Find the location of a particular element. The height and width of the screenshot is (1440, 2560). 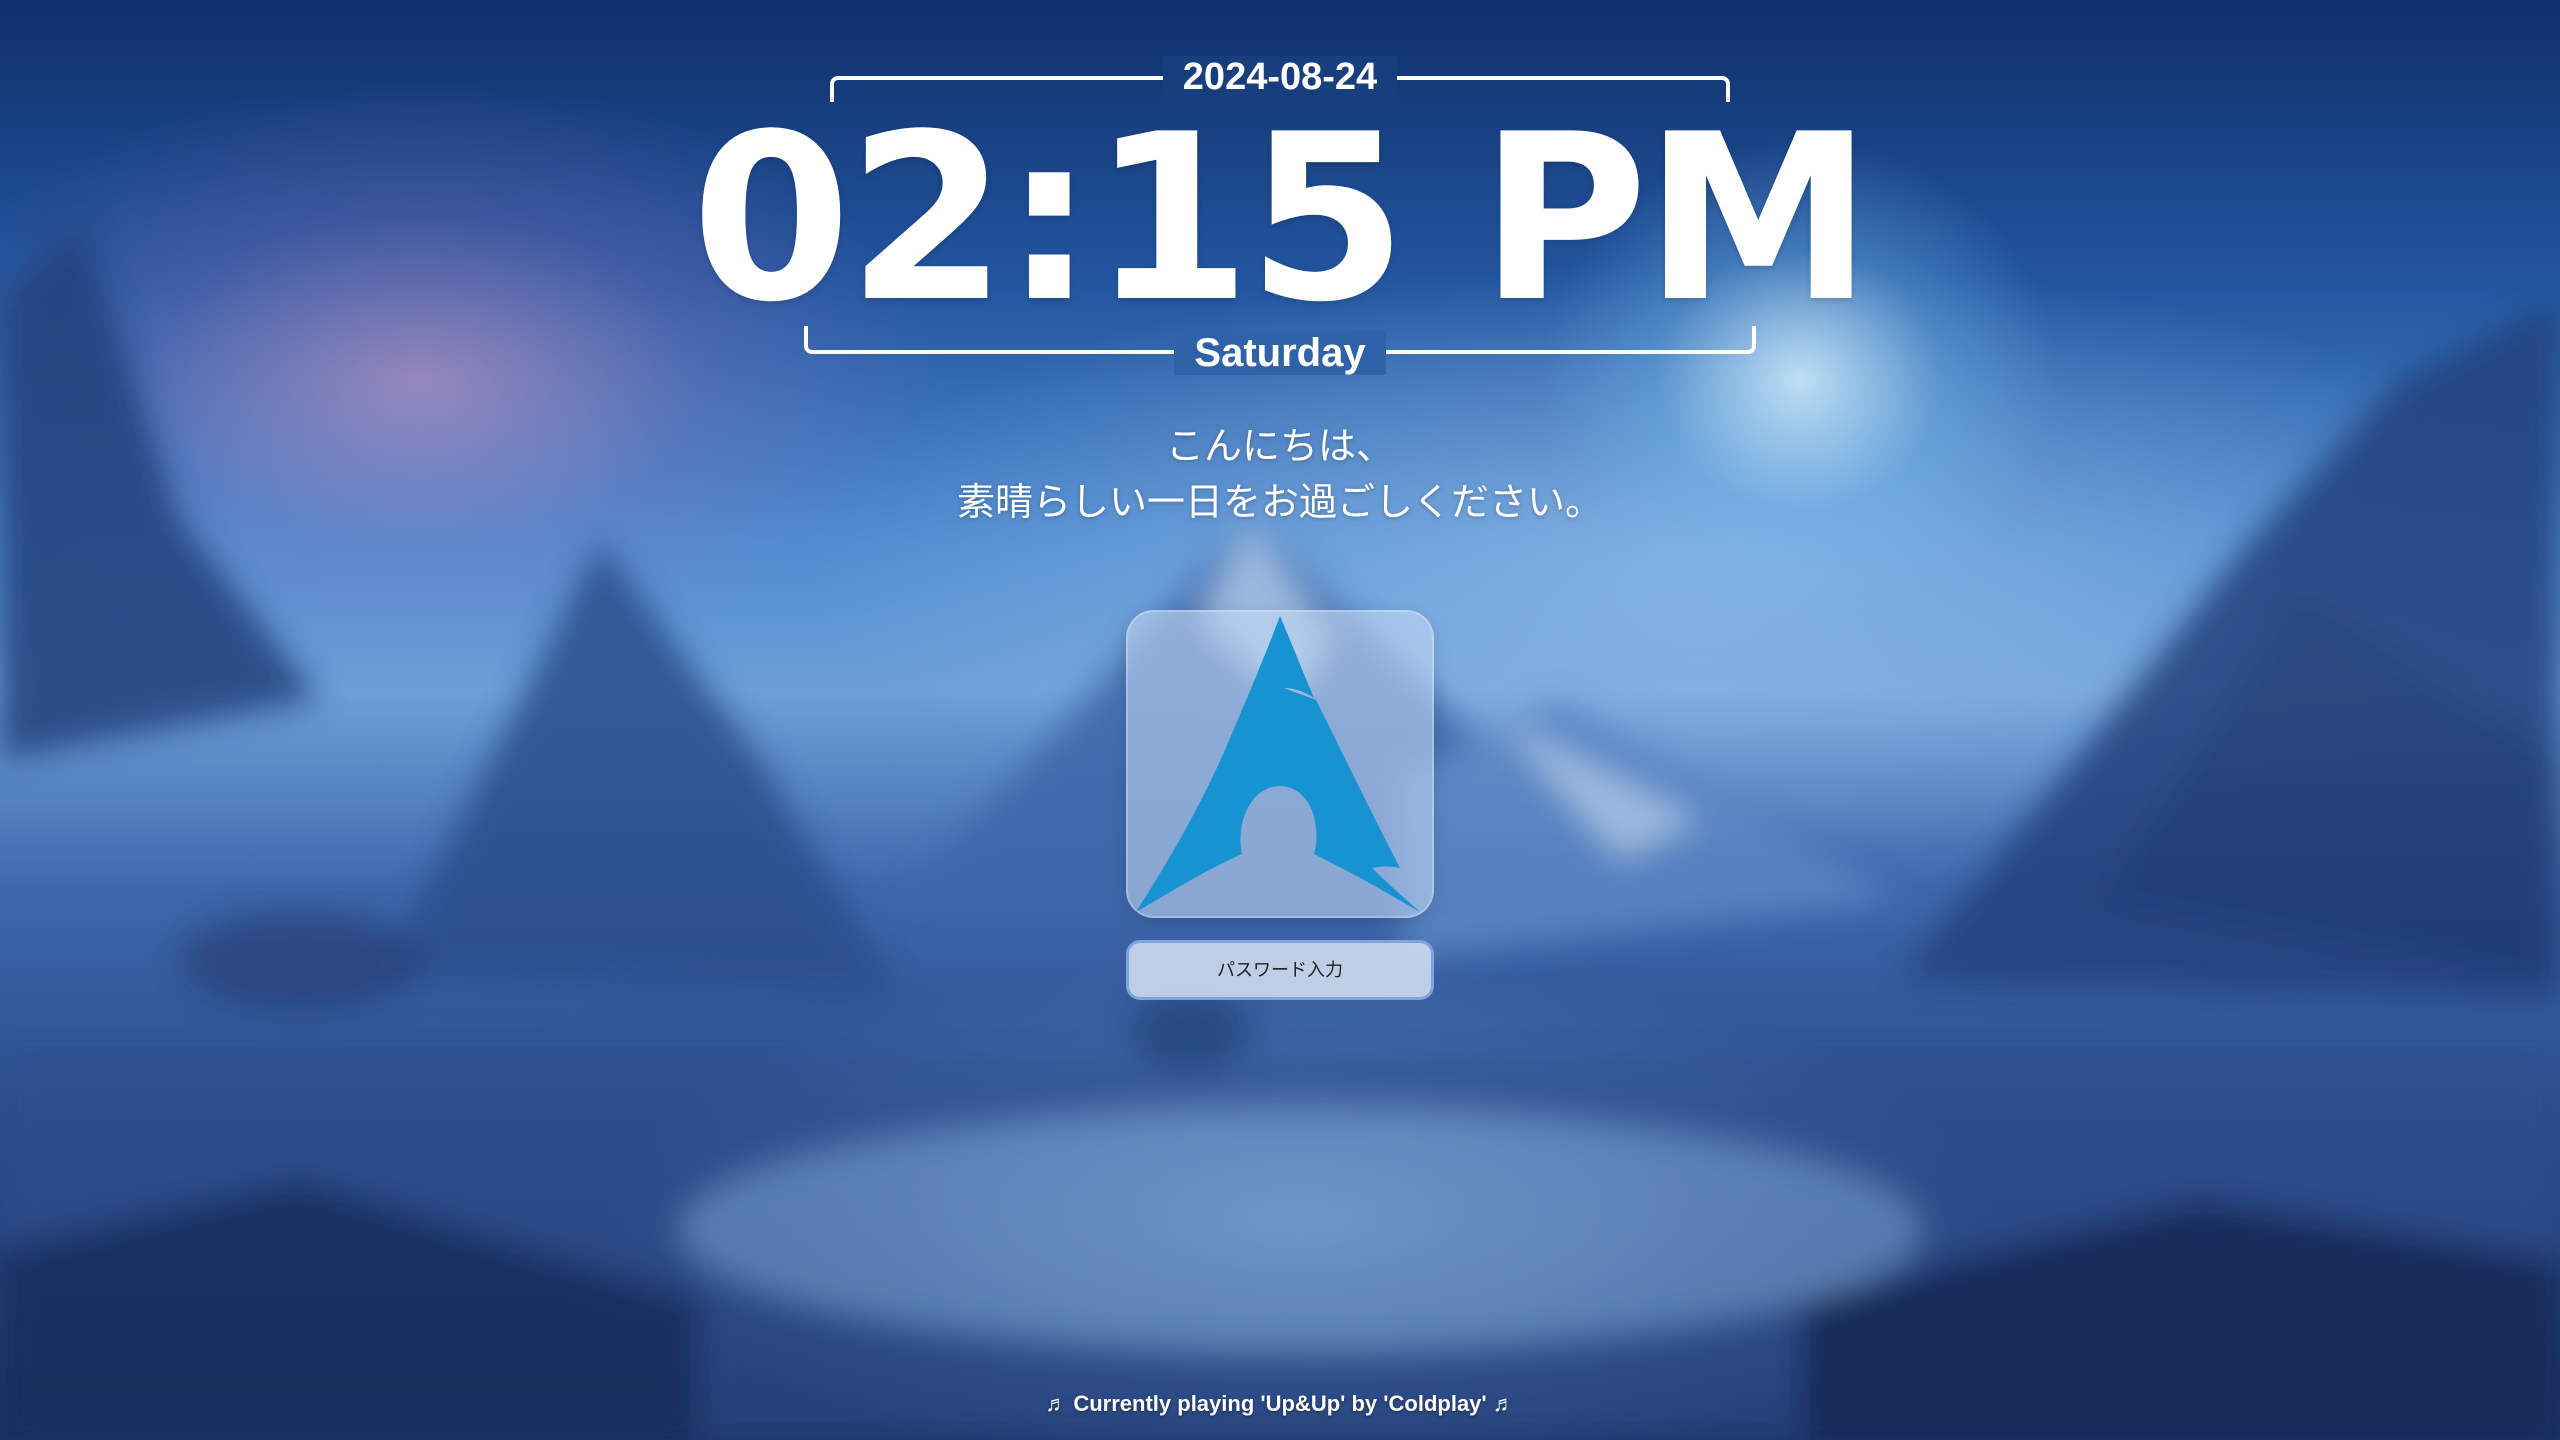

day-text: Saturday is located at coordinates (1280, 353).